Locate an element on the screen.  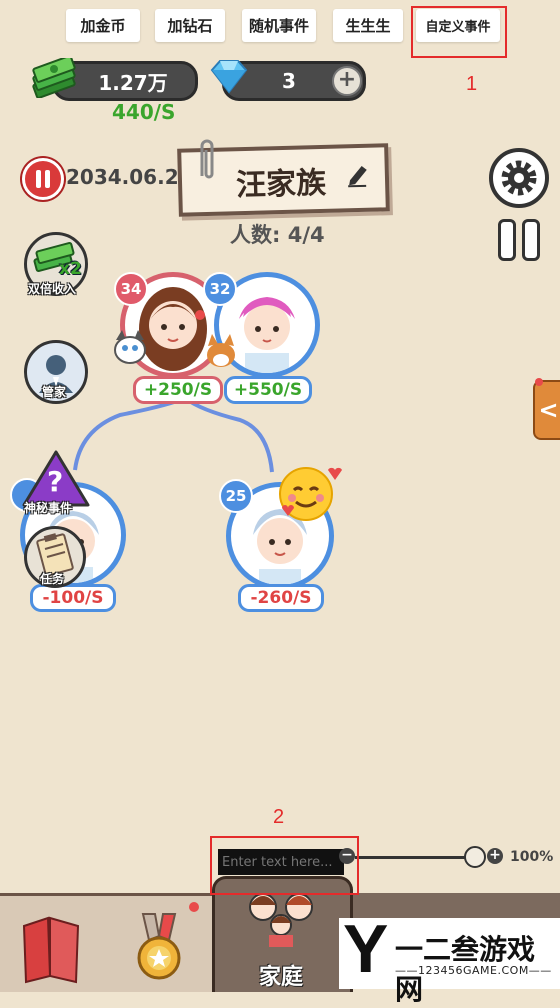
tab-family-label: 家庭 is located at coordinates (281, 977).